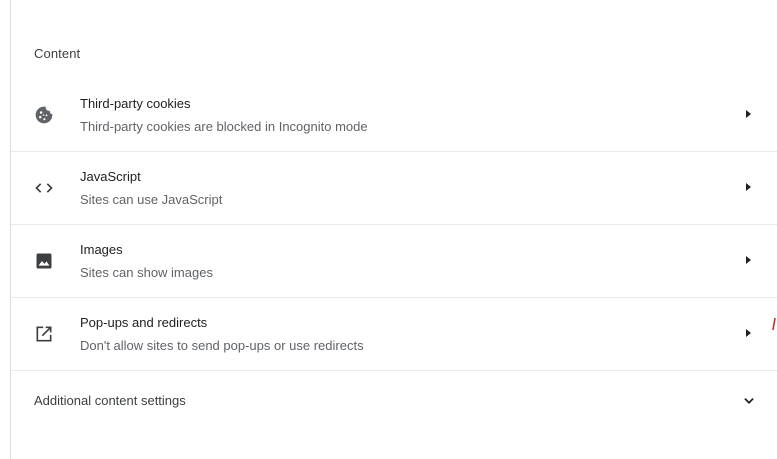 Image resolution: width=777 pixels, height=459 pixels. What do you see at coordinates (101, 249) in the screenshot?
I see `row-label: Images` at bounding box center [101, 249].